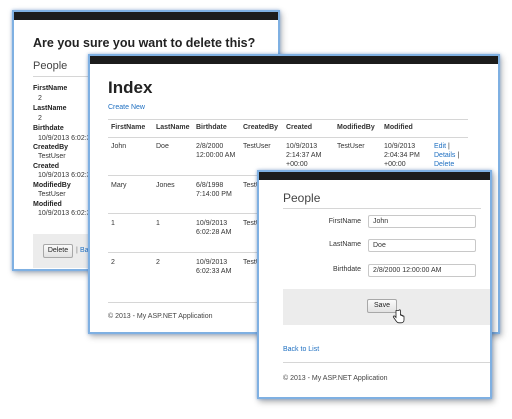 This screenshot has height=419, width=512. What do you see at coordinates (52, 156) in the screenshot?
I see `field-value-createdby: TestUser` at bounding box center [52, 156].